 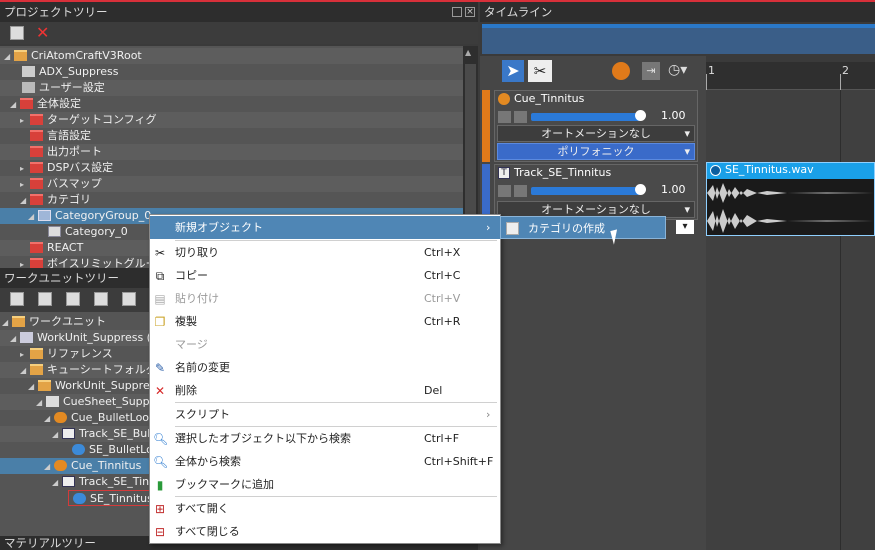 I want to click on tree-item: ▸ ターゲットコンフィグ, so click(x=231, y=120).